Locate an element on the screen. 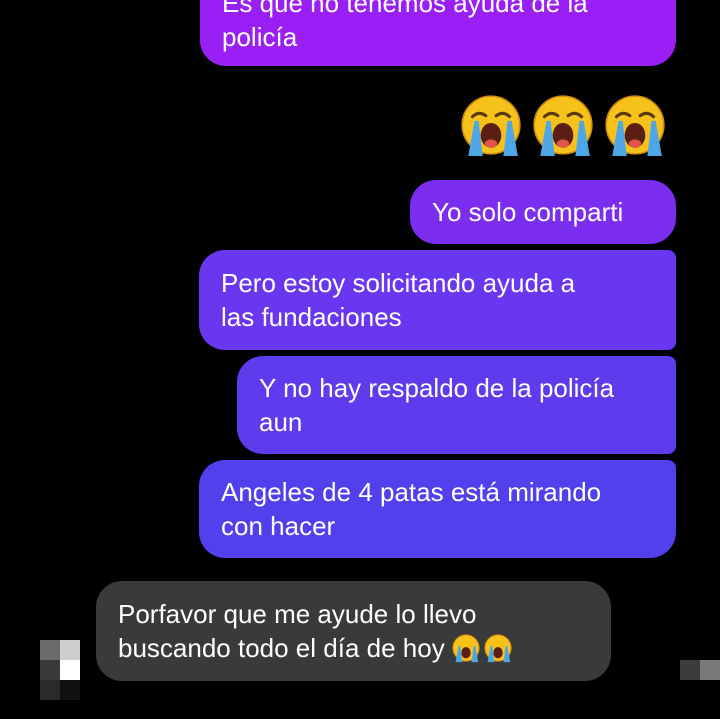 The image size is (720, 719). message-text-line: policía is located at coordinates (260, 37).